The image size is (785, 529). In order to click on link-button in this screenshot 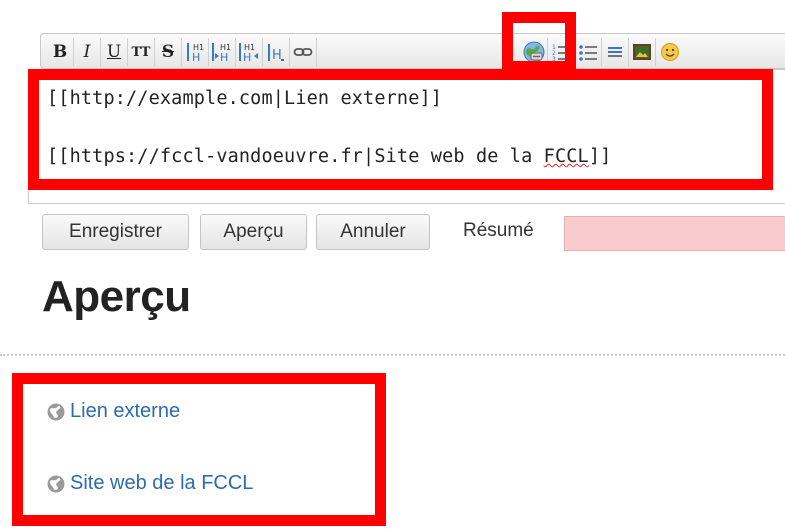, I will do `click(303, 52)`.